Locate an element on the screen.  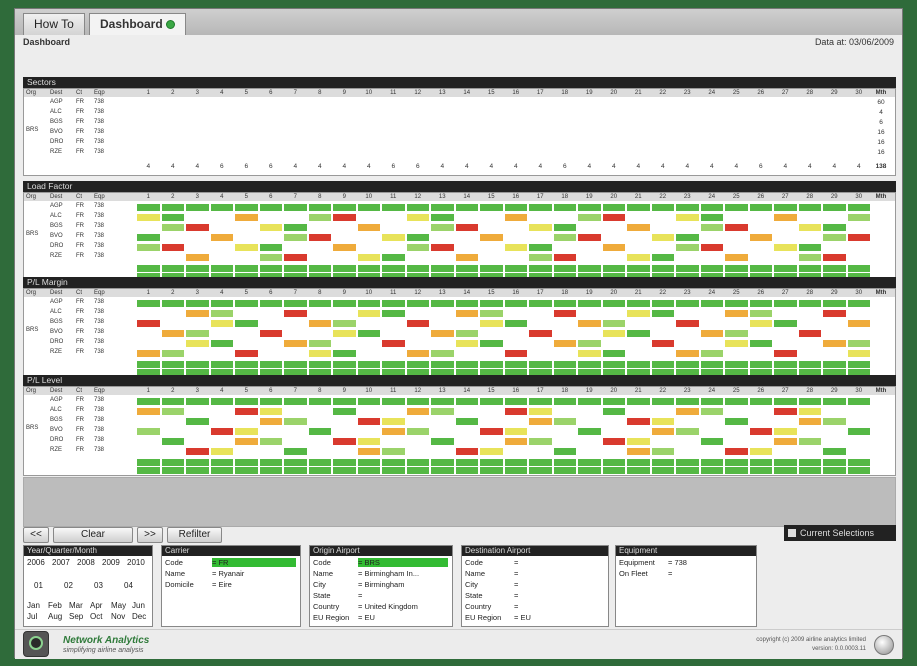
field-value: = BRS is located at coordinates (403, 562).